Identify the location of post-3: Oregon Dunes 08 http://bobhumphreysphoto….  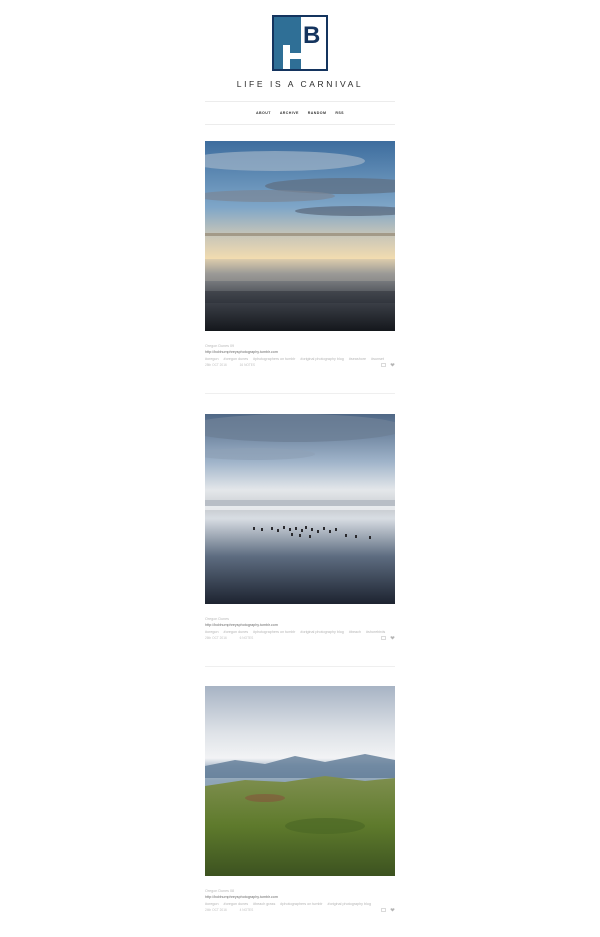
(300, 800).